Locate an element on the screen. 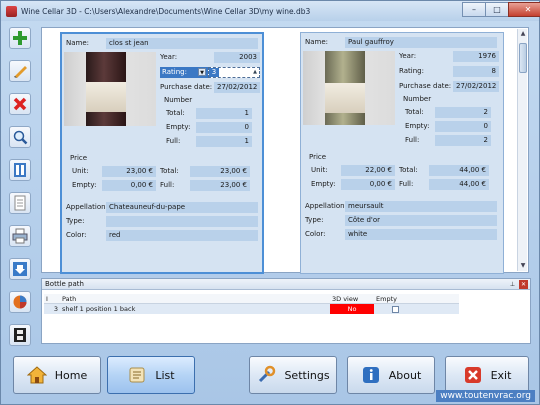  download-icon is located at coordinates (20, 269).